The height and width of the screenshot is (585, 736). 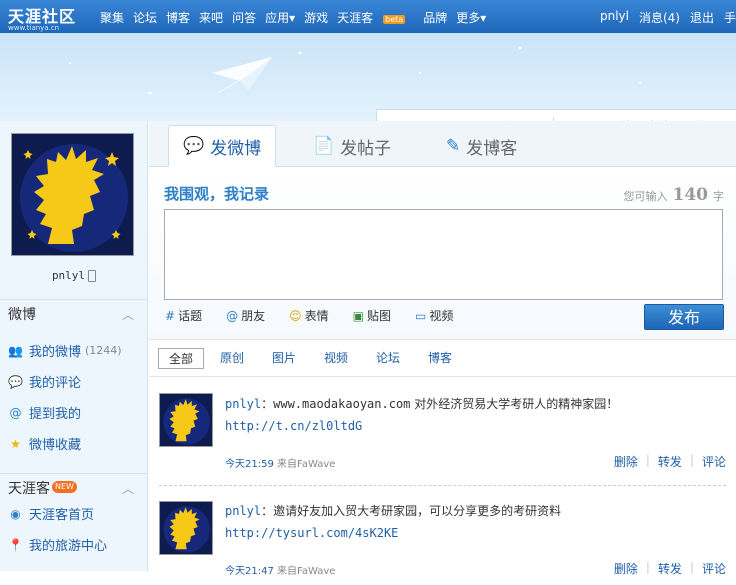 What do you see at coordinates (324, 146) in the screenshot?
I see `document-icon: 📄` at bounding box center [324, 146].